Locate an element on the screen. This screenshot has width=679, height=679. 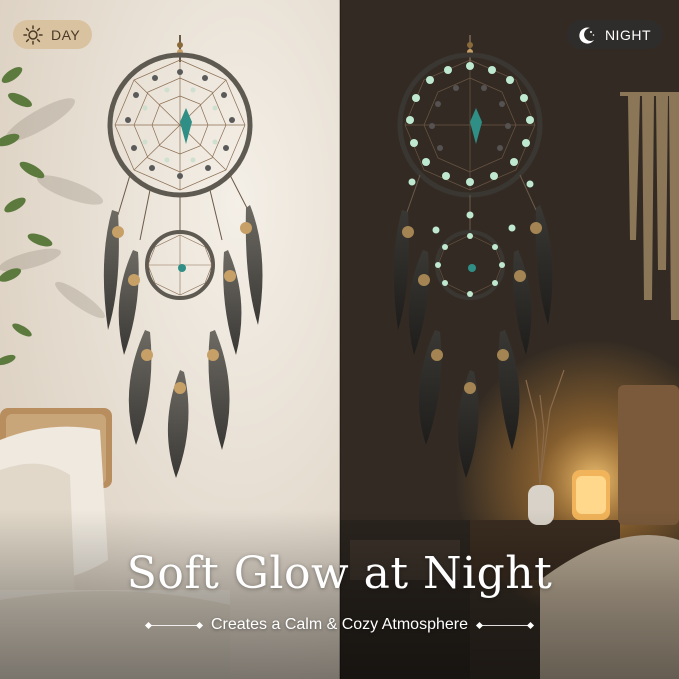
night-badge: NIGHT is located at coordinates (614, 34).